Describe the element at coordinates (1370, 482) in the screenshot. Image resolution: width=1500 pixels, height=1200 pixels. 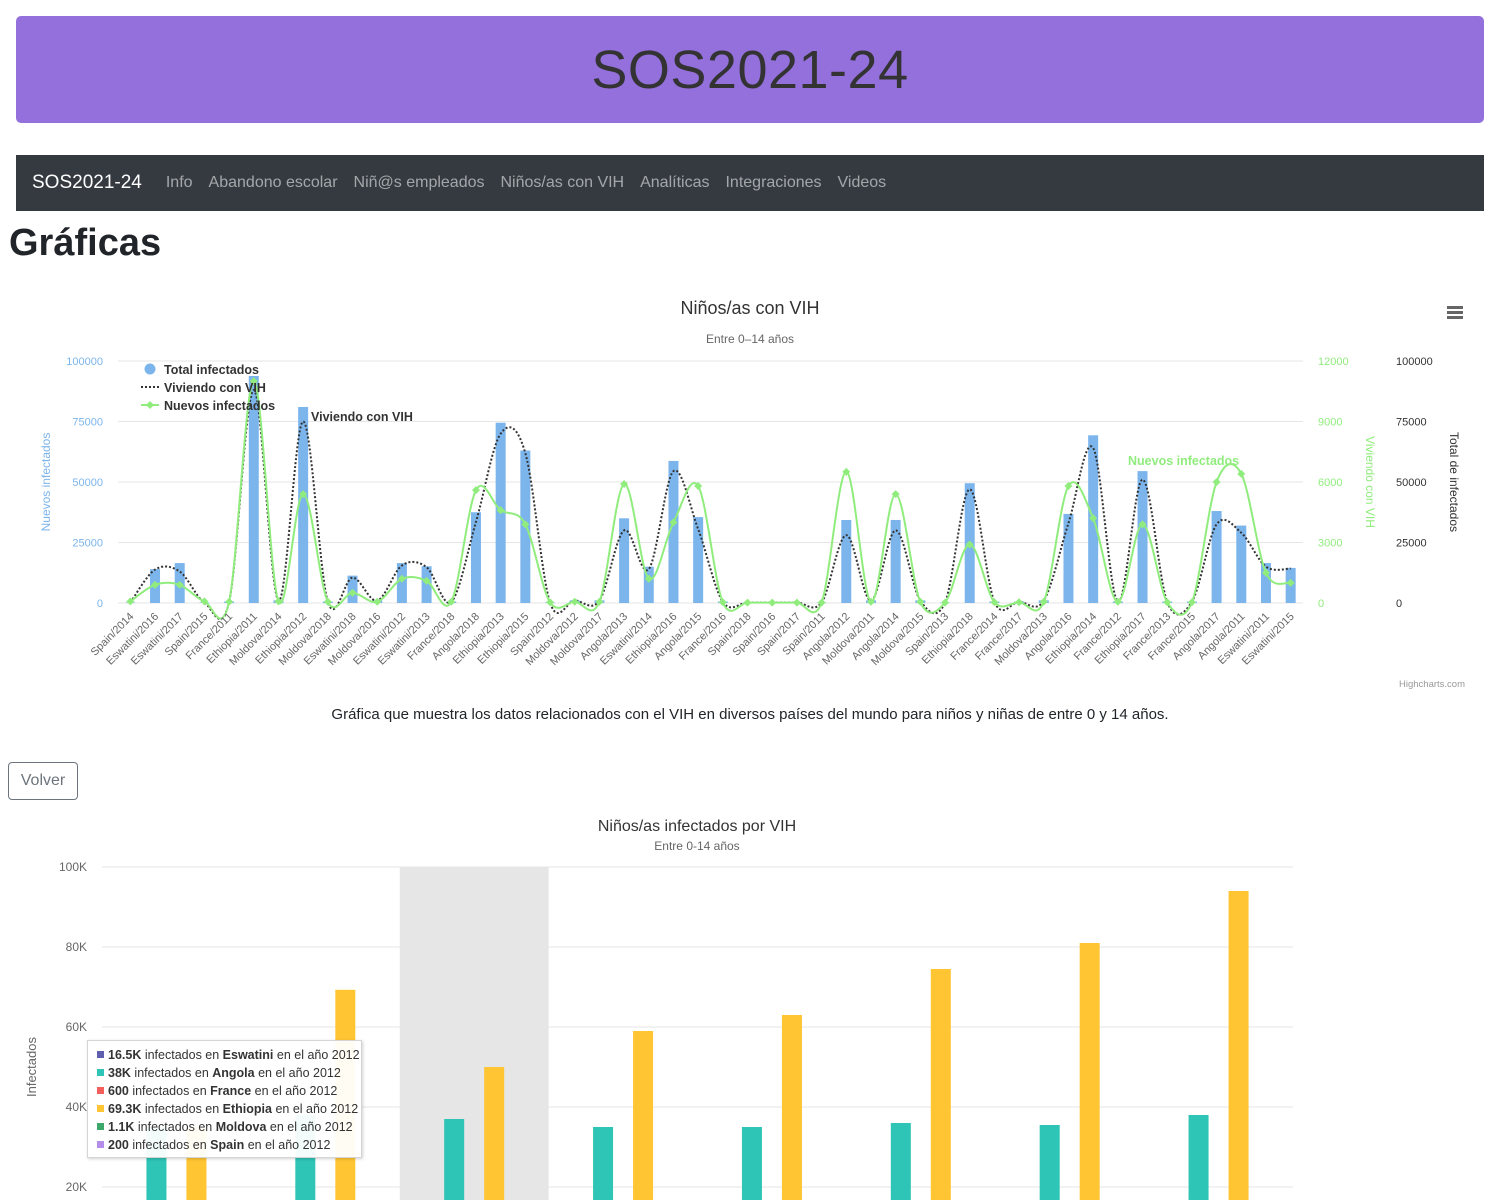
I see `chart1-right1-axis-label: Viviendo con VIH` at that location.